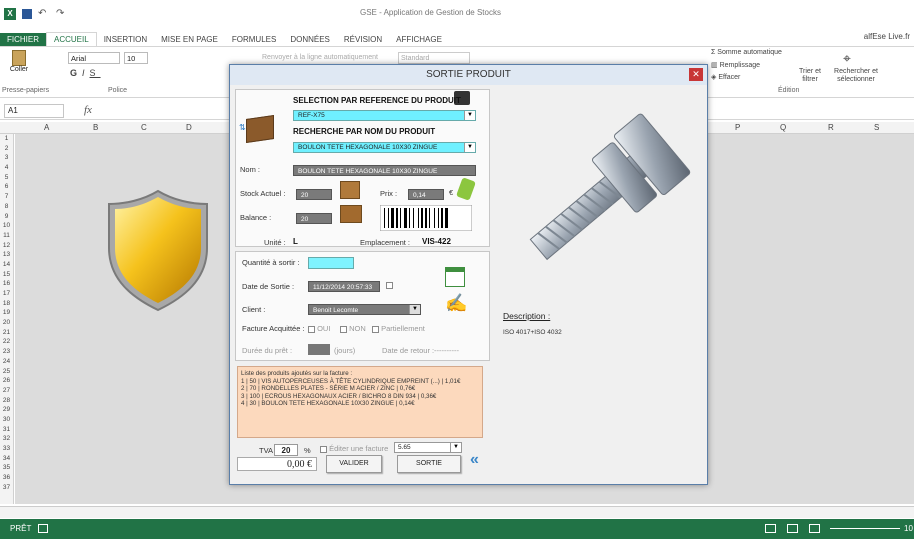  What do you see at coordinates (428, 447) in the screenshot?
I see `format-select: 5.65 ▼` at bounding box center [428, 447].